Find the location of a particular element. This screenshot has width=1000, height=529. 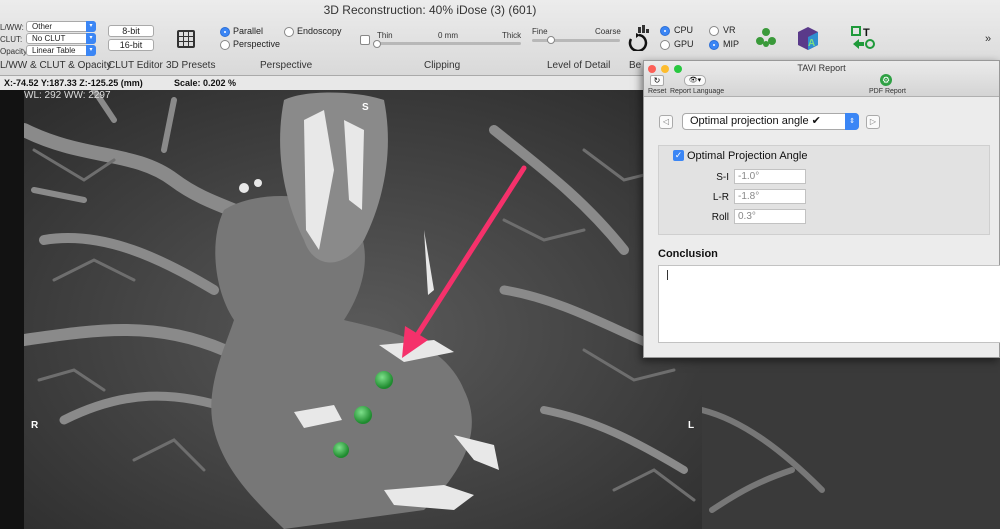

cpu-label: CPU is located at coordinates (684, 30).